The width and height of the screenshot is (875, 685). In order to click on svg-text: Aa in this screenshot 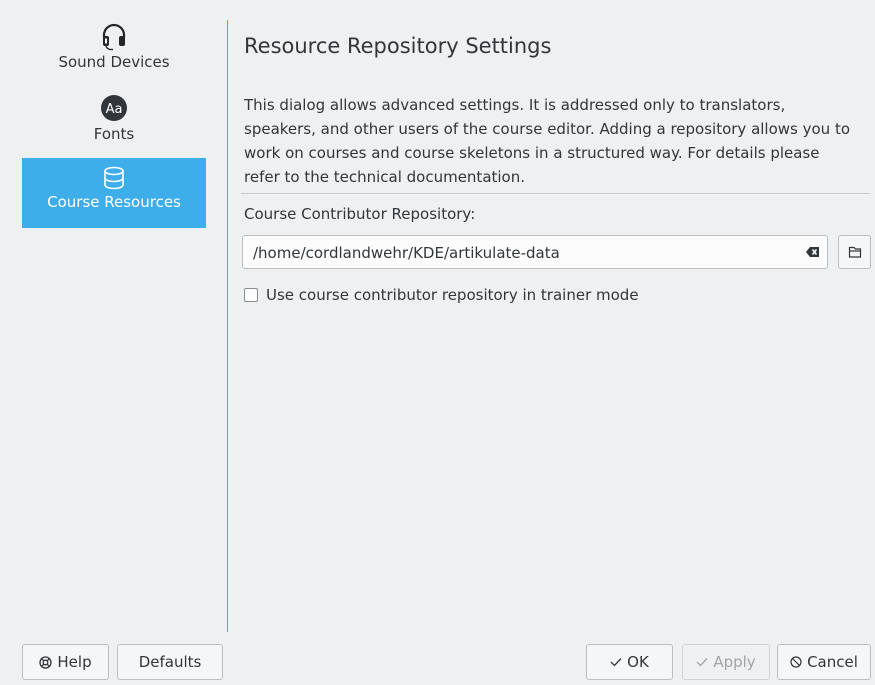, I will do `click(114, 109)`.